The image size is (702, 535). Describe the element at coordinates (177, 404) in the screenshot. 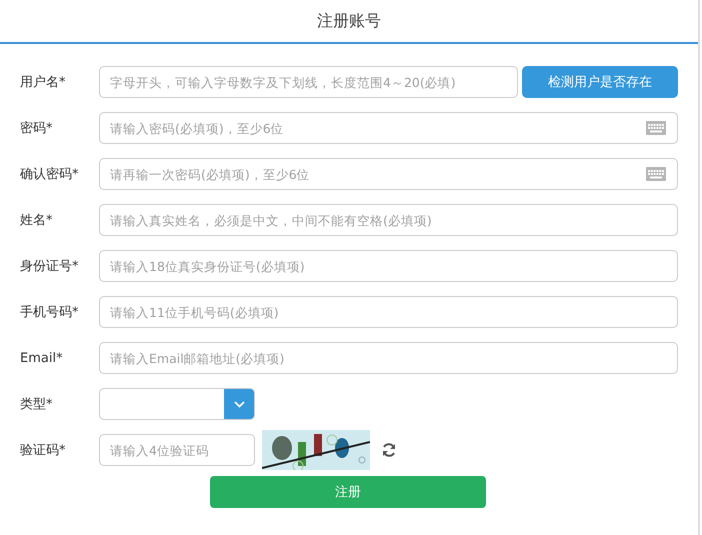

I see `type-select` at that location.